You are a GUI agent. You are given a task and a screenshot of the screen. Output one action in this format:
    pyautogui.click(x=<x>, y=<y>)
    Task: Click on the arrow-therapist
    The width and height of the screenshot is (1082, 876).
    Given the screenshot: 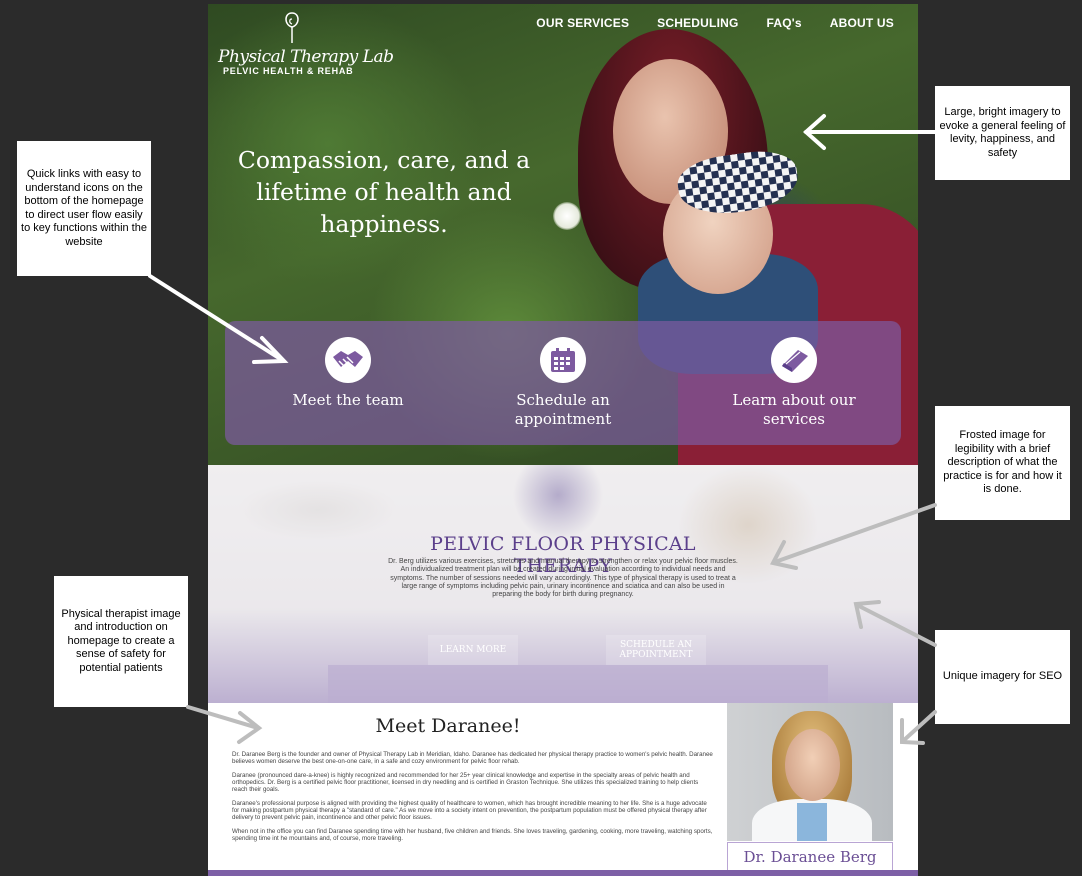 What is the action you would take?
    pyautogui.click(x=224, y=724)
    